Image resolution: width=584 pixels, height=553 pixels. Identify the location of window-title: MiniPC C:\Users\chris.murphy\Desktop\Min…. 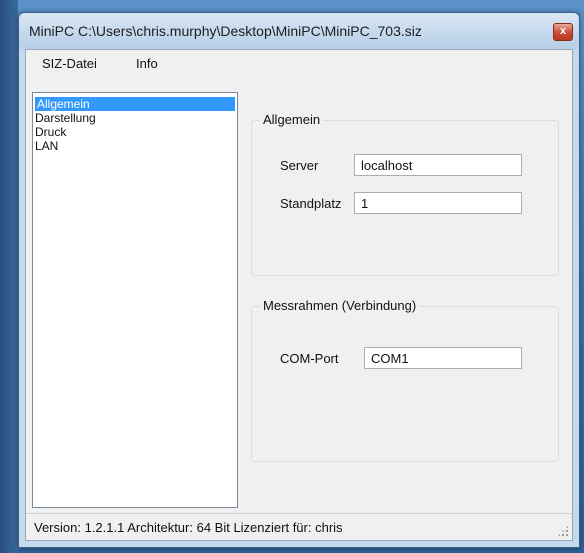
(225, 31).